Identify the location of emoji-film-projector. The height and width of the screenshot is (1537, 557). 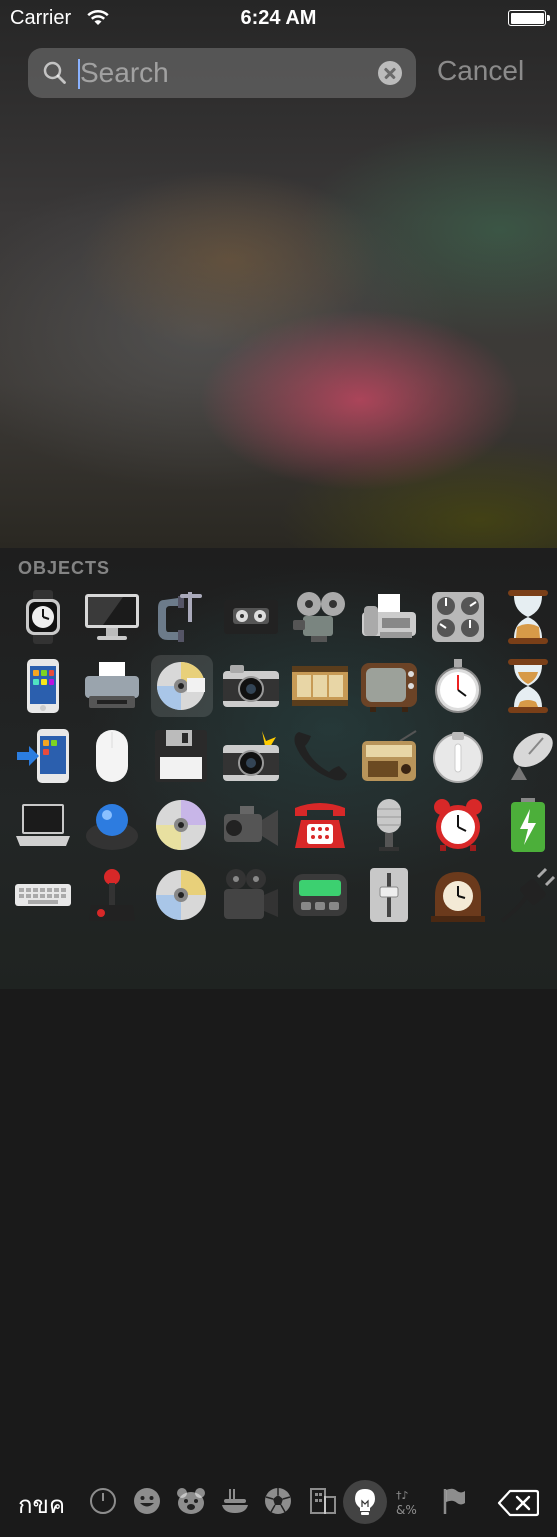
(319, 617).